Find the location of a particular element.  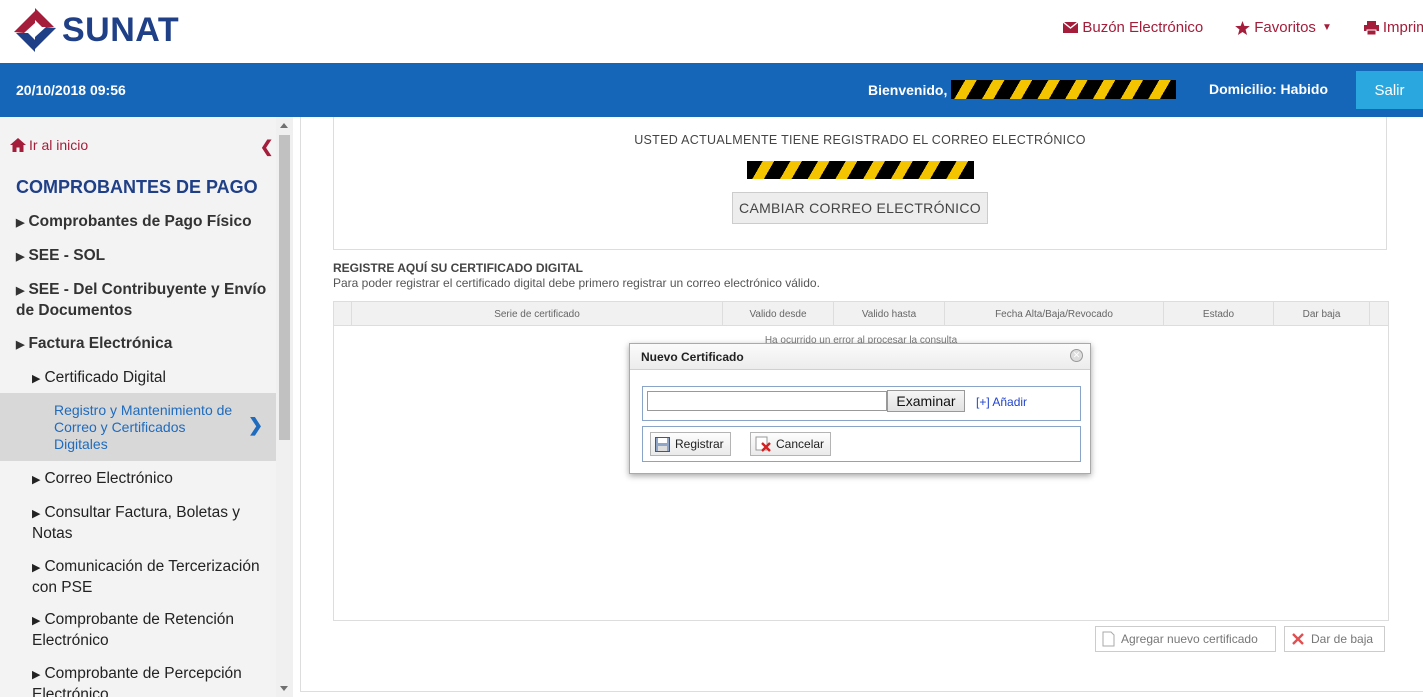

col-valido-desde: Valido desde is located at coordinates (778, 314).